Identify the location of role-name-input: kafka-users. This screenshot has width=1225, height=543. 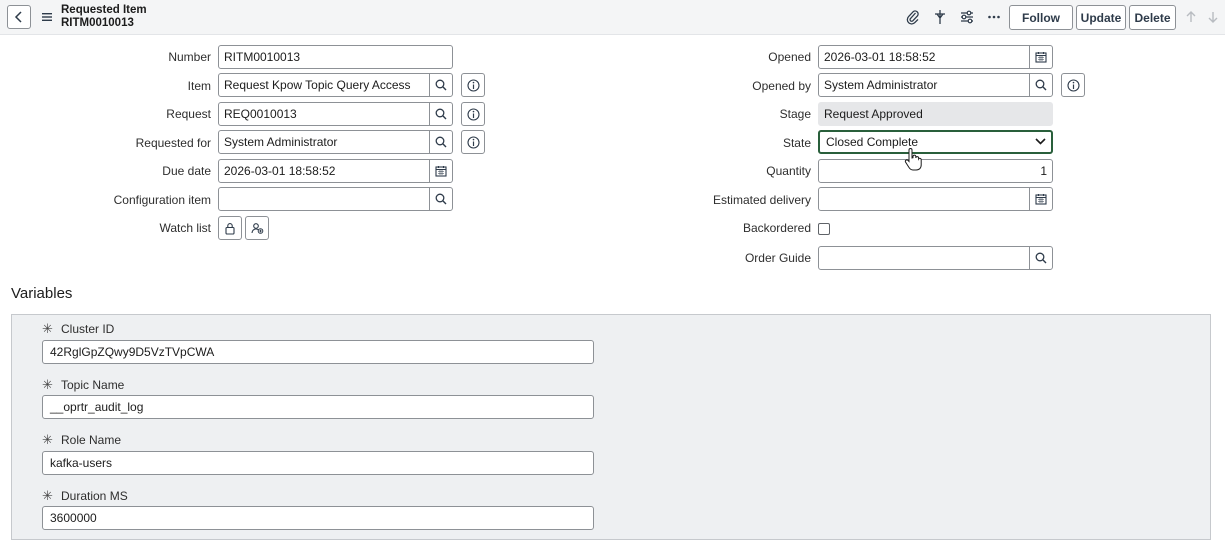
(318, 463).